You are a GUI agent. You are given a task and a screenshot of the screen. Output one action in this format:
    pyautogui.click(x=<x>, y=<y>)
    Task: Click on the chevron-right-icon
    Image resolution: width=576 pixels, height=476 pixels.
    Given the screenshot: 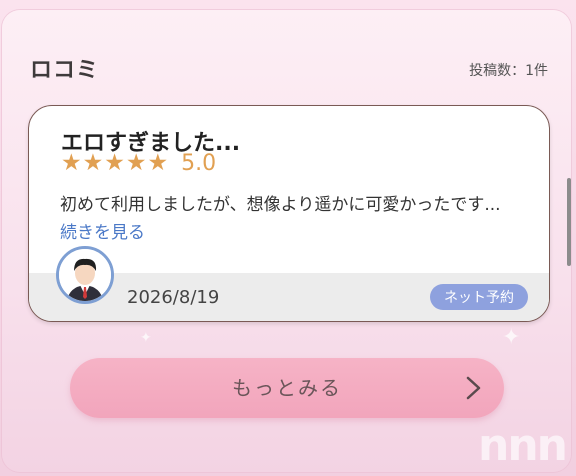 What is the action you would take?
    pyautogui.click(x=474, y=390)
    